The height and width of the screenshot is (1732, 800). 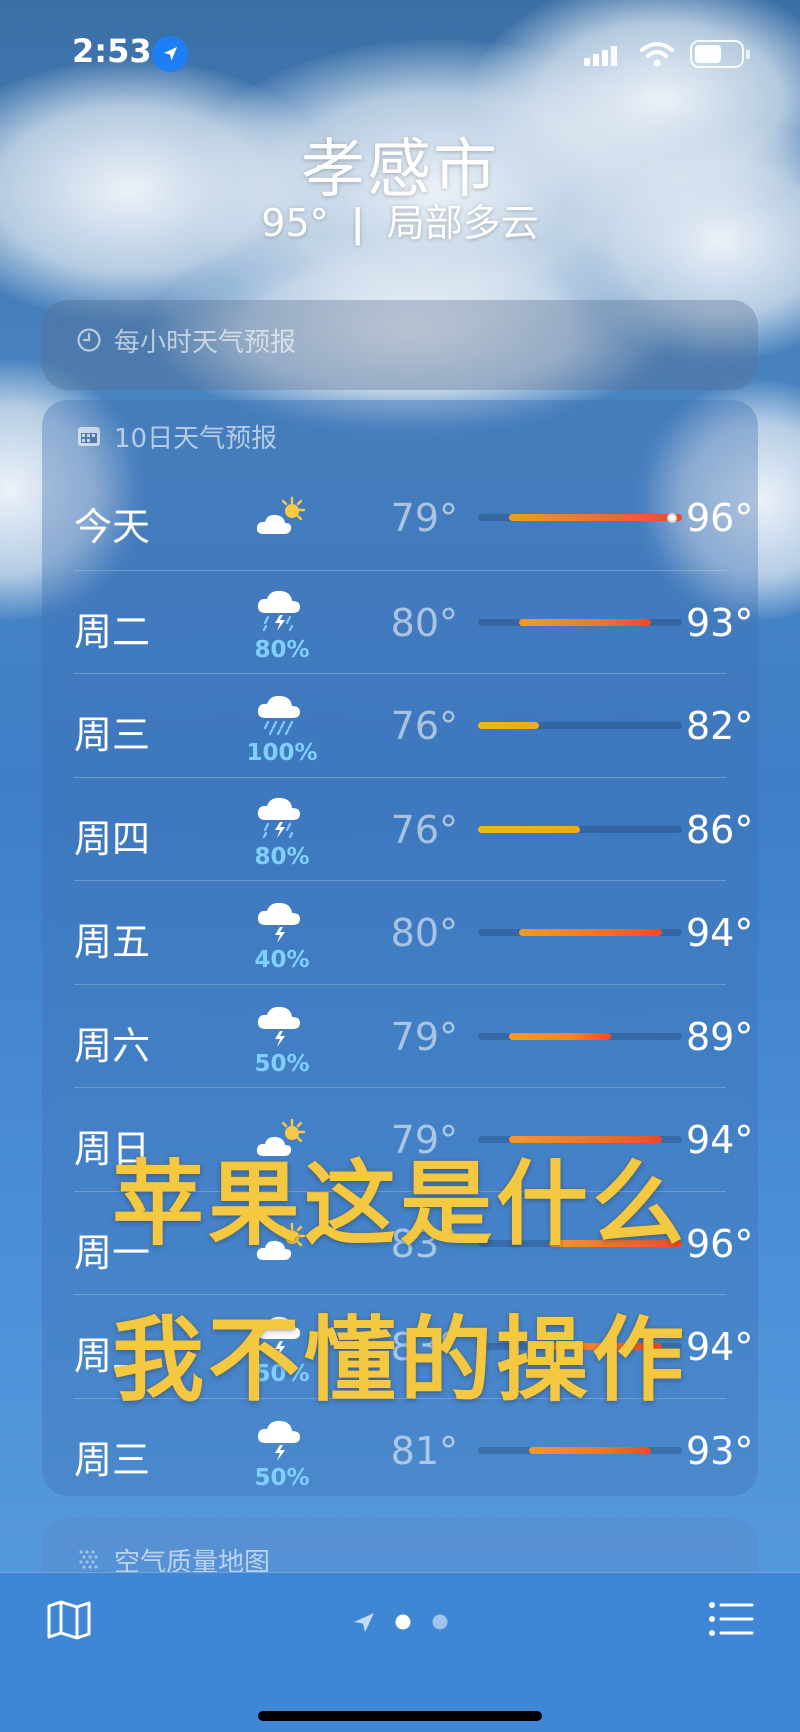 I want to click on page-dot-active, so click(x=403, y=1622).